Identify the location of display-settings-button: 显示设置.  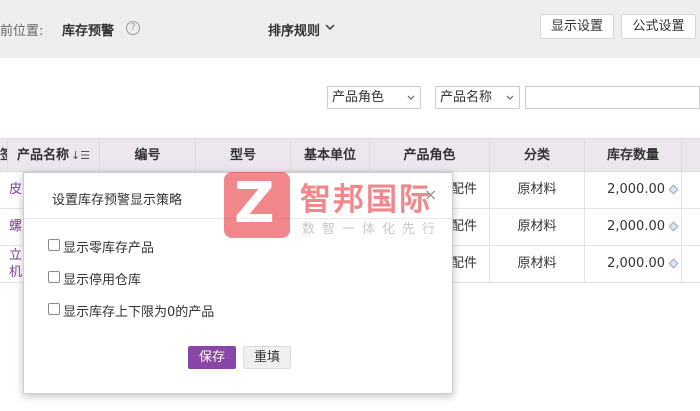
(577, 26).